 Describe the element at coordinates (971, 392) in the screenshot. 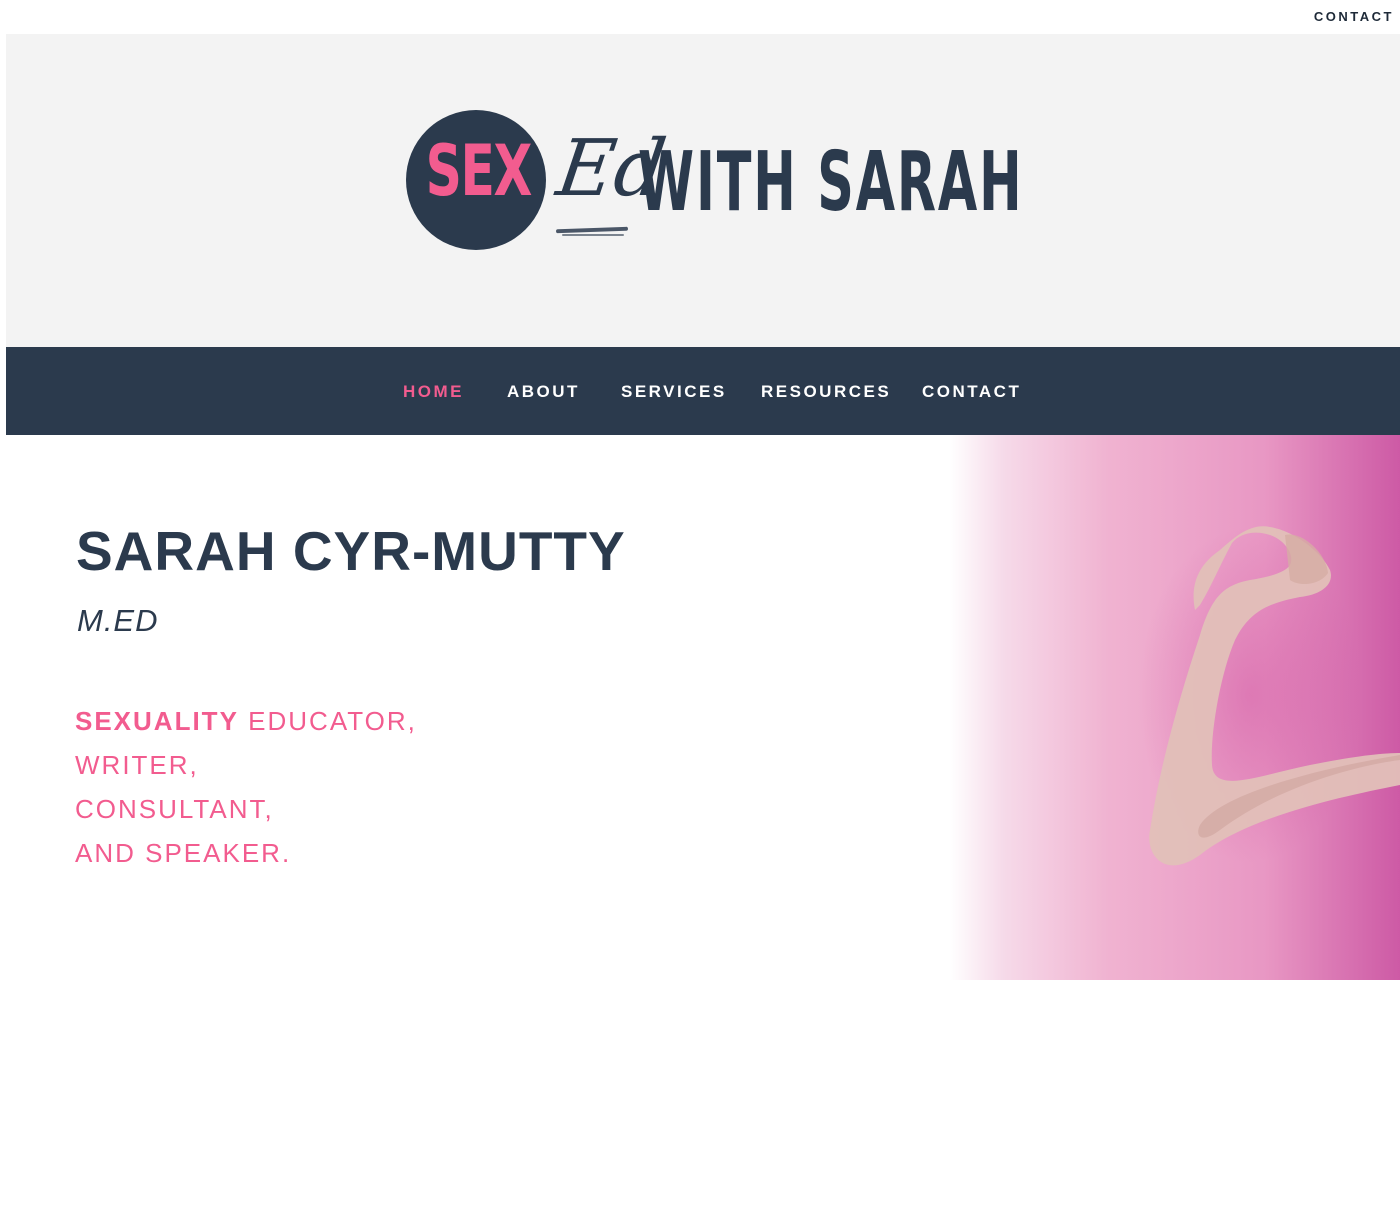

I see `nav-item-contact: CONTACT` at that location.